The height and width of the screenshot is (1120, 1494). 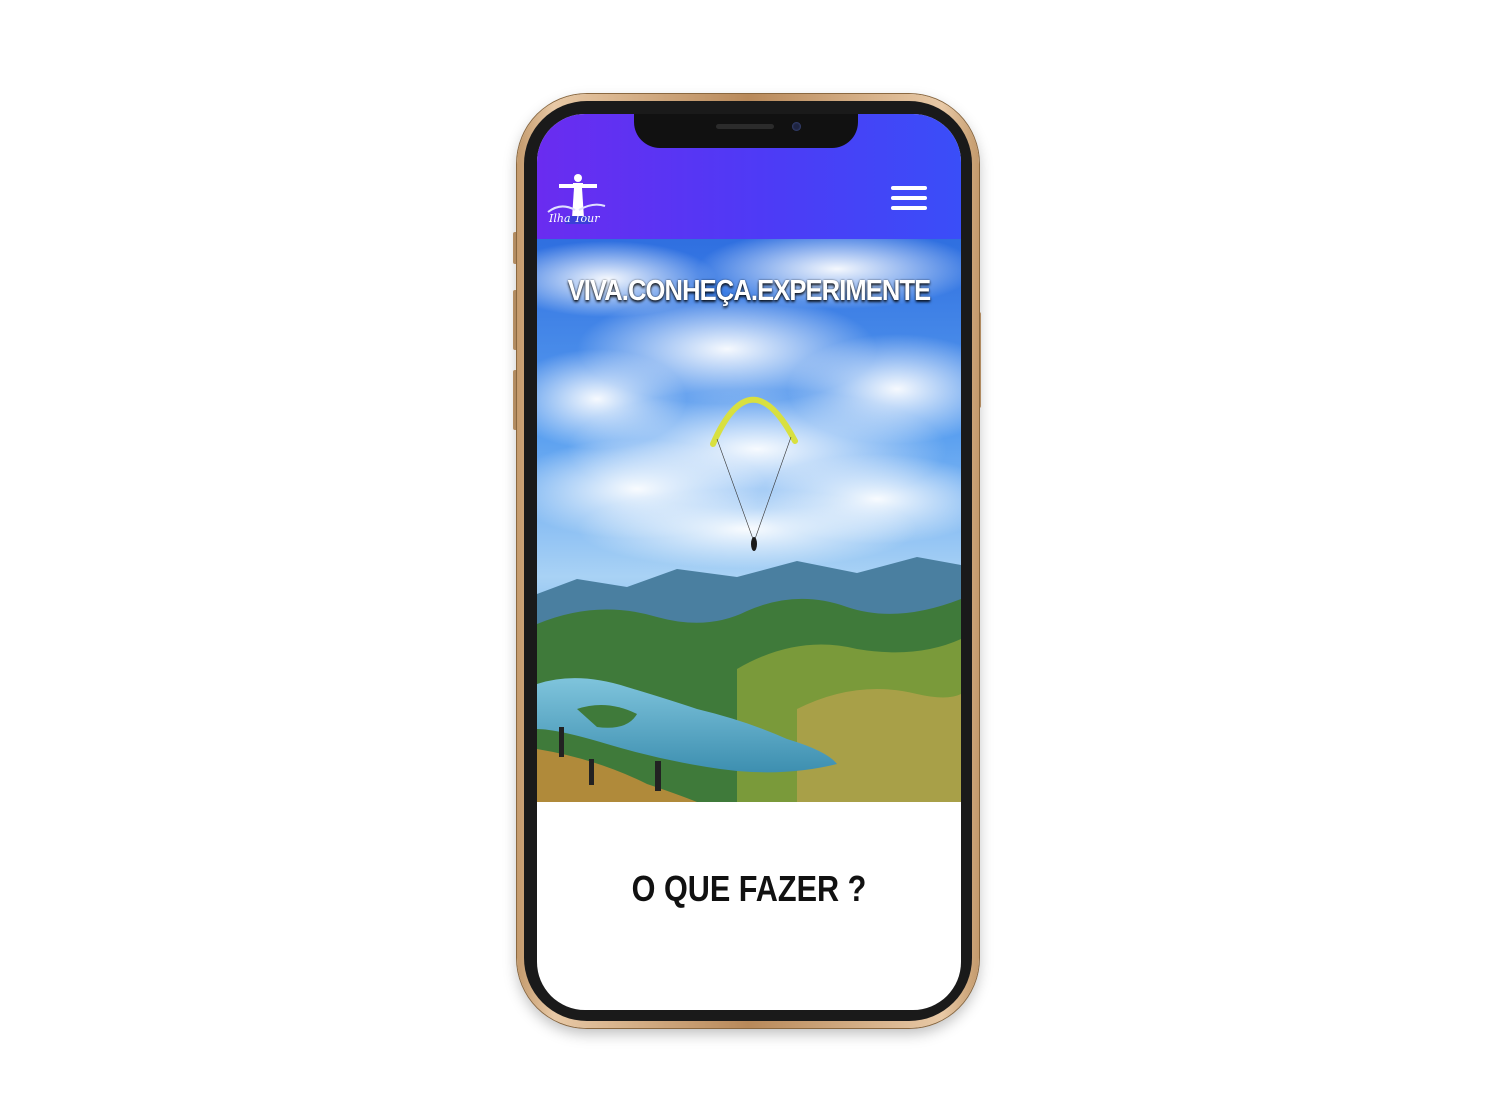 I want to click on hero-title: VIVA.CONHEÇA.EXPERIMENTE, so click(x=749, y=291).